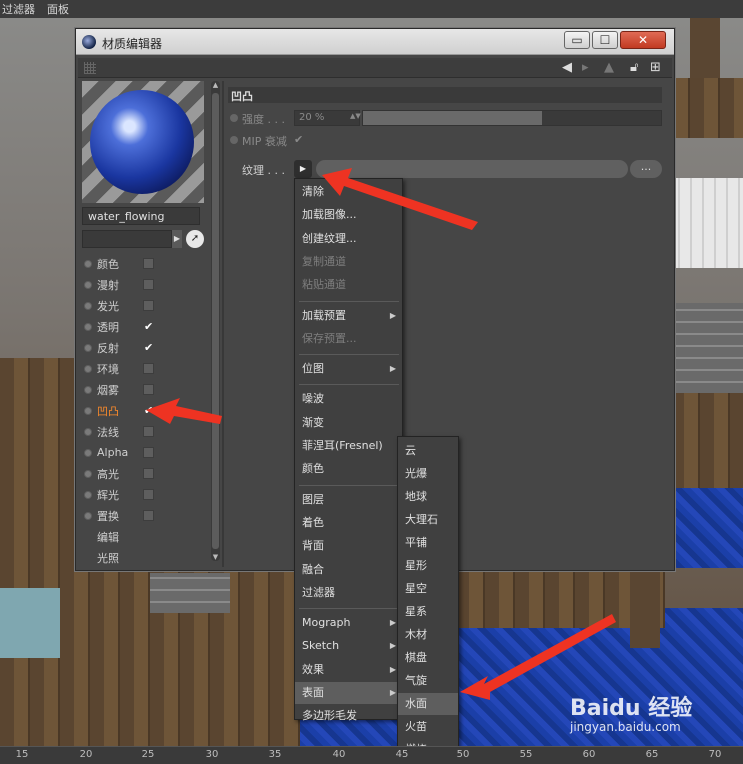 This screenshot has height=764, width=743. I want to click on menu-item-label: 棋盘, so click(416, 657).